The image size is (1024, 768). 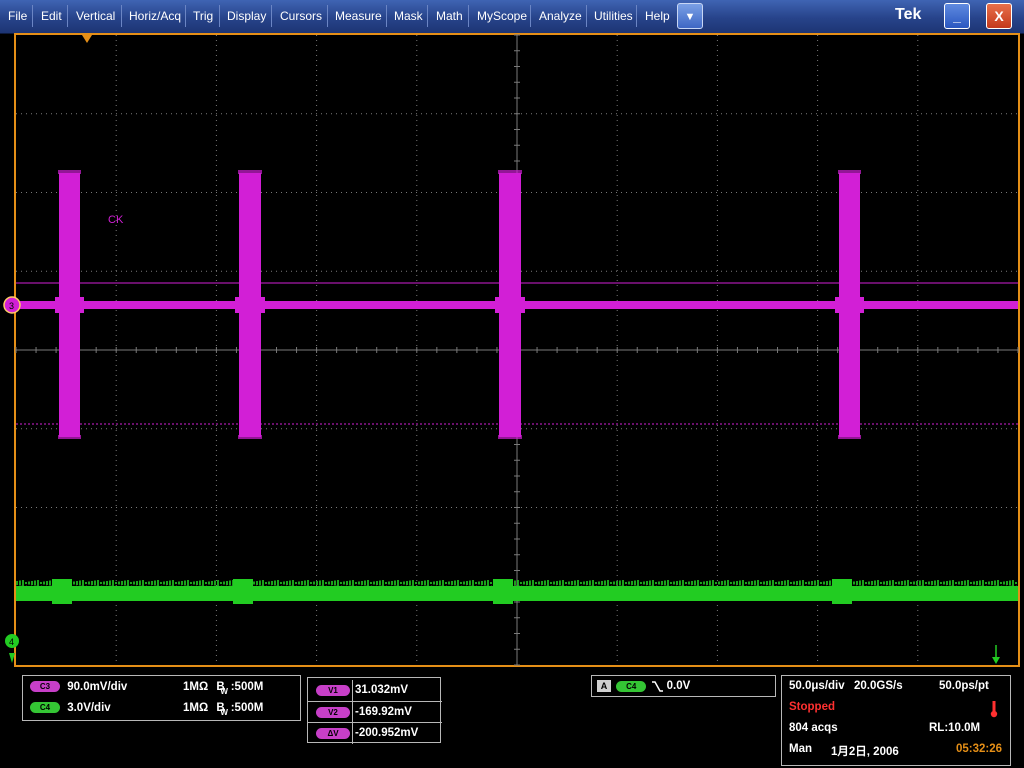 What do you see at coordinates (613, 16) in the screenshot?
I see `menu-utilities: Utilities` at bounding box center [613, 16].